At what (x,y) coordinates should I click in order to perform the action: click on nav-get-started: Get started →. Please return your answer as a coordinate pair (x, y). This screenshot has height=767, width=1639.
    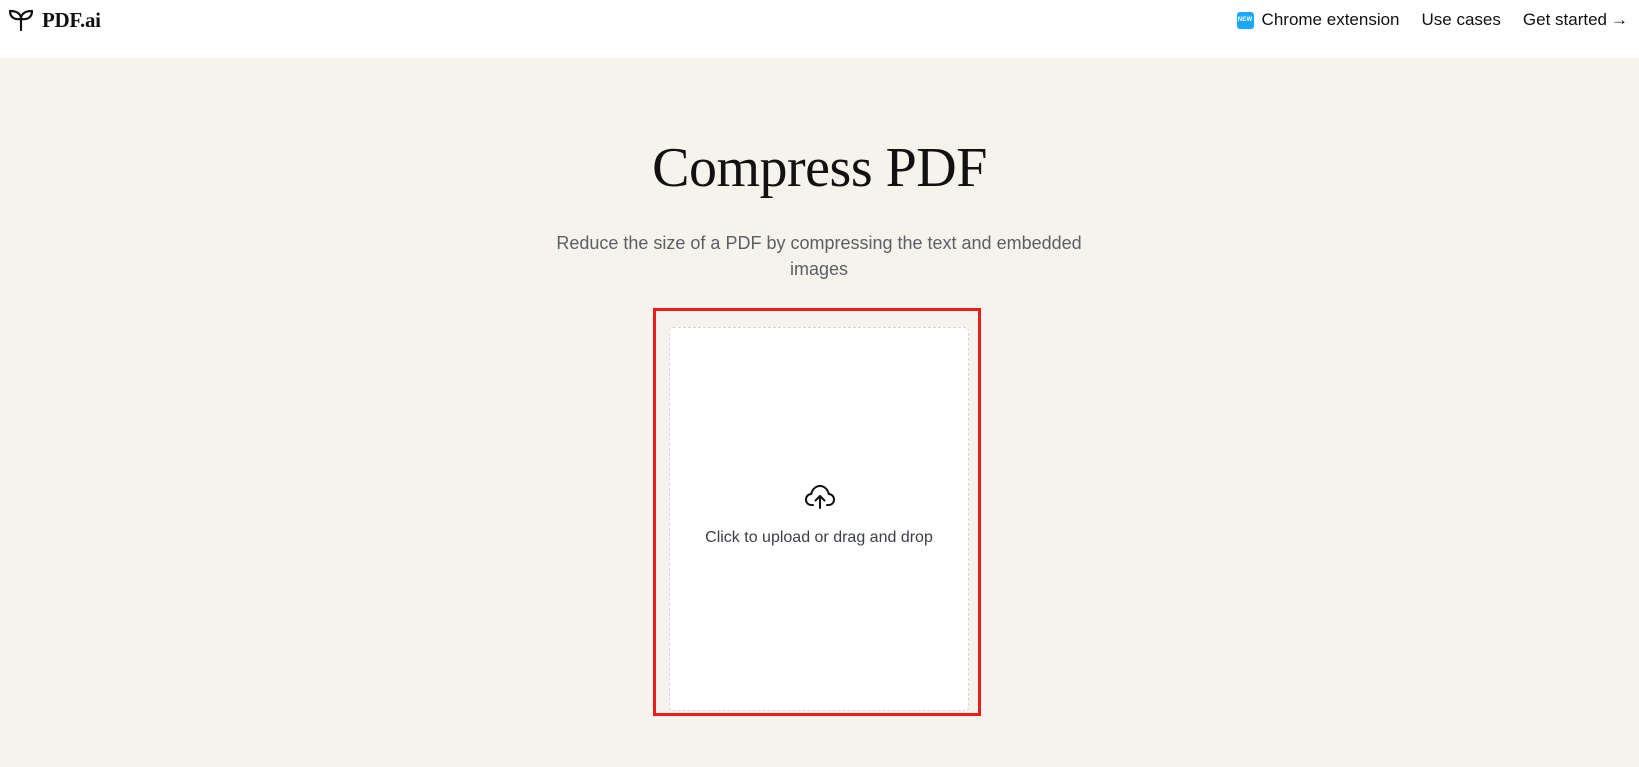
    Looking at the image, I should click on (1575, 20).